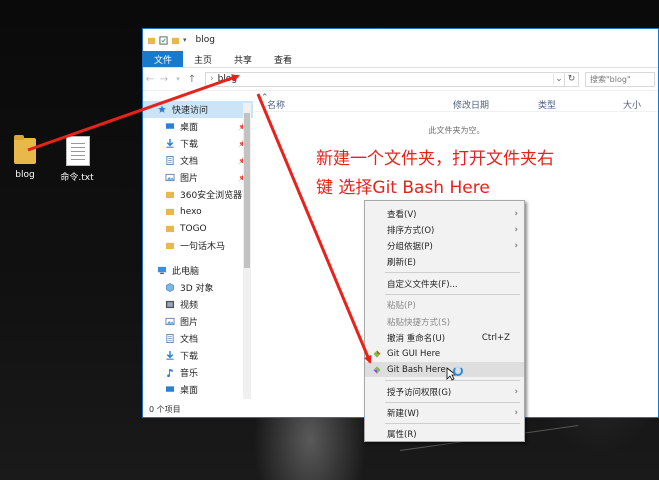  I want to click on forward-arrow-icon: →, so click(164, 79).